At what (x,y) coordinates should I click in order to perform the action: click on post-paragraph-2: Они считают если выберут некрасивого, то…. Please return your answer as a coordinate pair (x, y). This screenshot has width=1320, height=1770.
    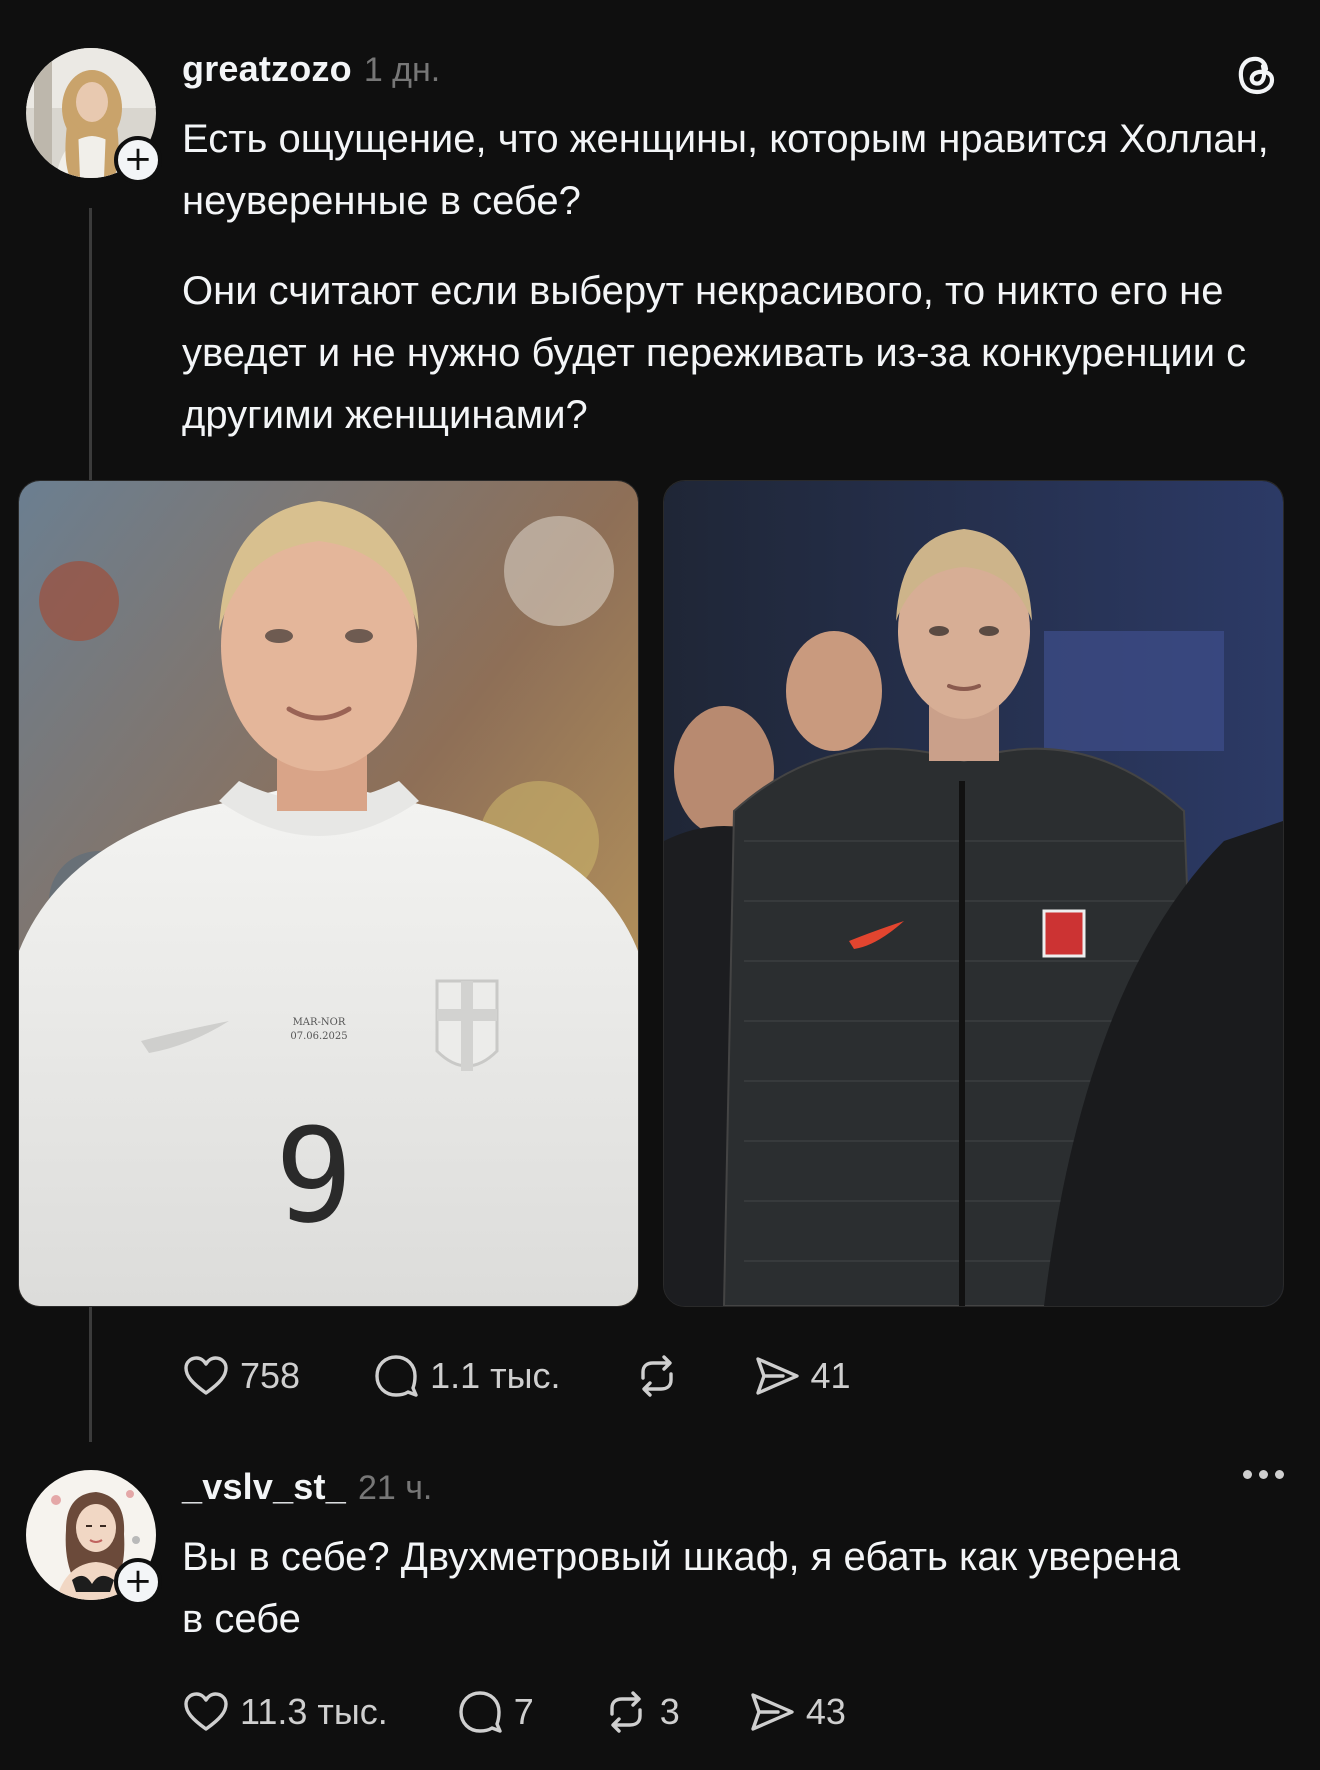
    Looking at the image, I should click on (714, 353).